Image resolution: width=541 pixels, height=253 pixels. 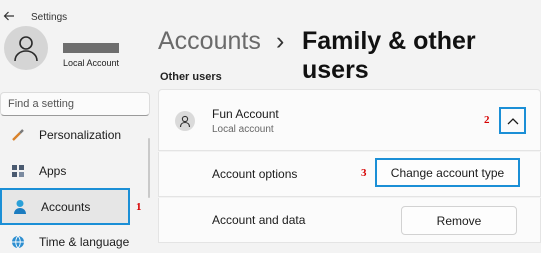 I want to click on sidebar-item-time-language: Time & language, so click(x=65, y=239).